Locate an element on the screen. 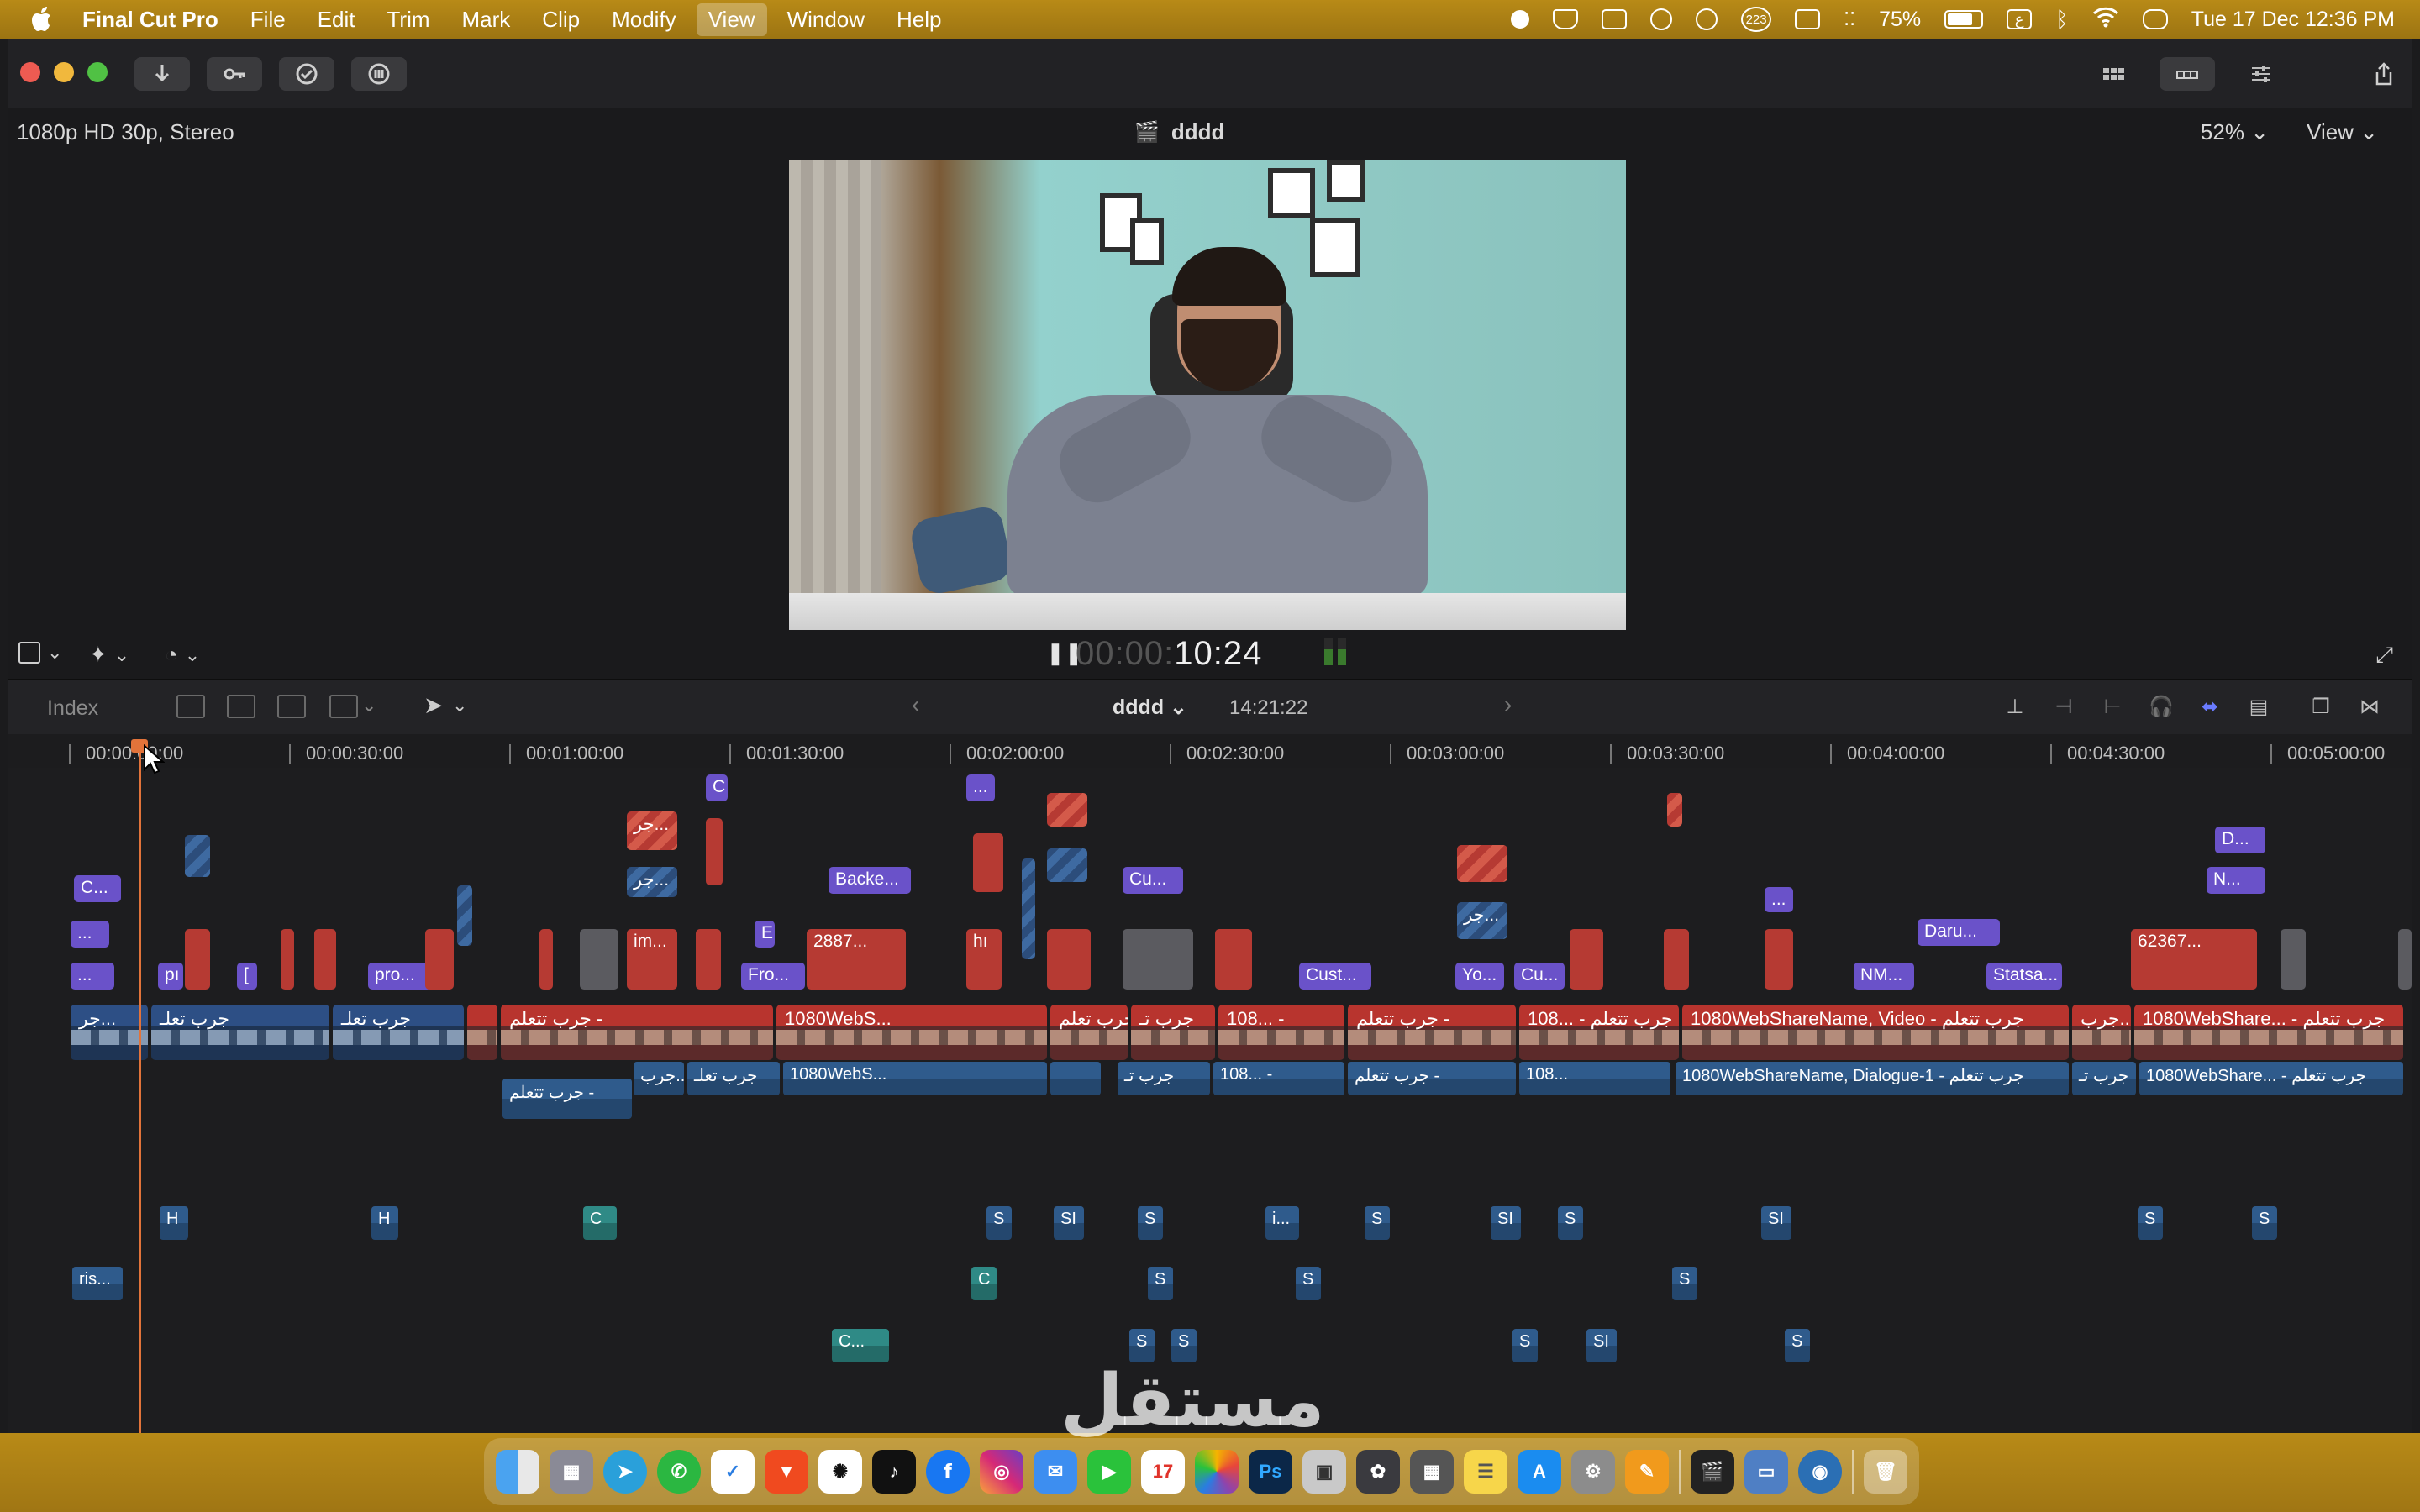 This screenshot has height=1512, width=2420. connected-clip: E is located at coordinates (765, 934).